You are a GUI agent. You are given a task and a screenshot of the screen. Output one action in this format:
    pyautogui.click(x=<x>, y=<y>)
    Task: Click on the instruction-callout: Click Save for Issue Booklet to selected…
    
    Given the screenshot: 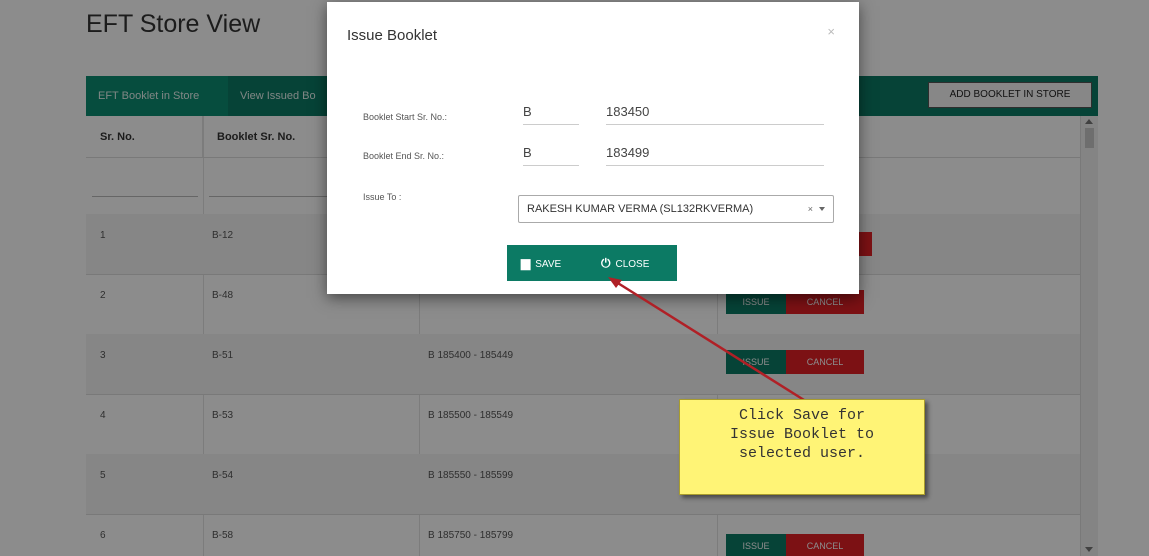 What is the action you would take?
    pyautogui.click(x=802, y=447)
    